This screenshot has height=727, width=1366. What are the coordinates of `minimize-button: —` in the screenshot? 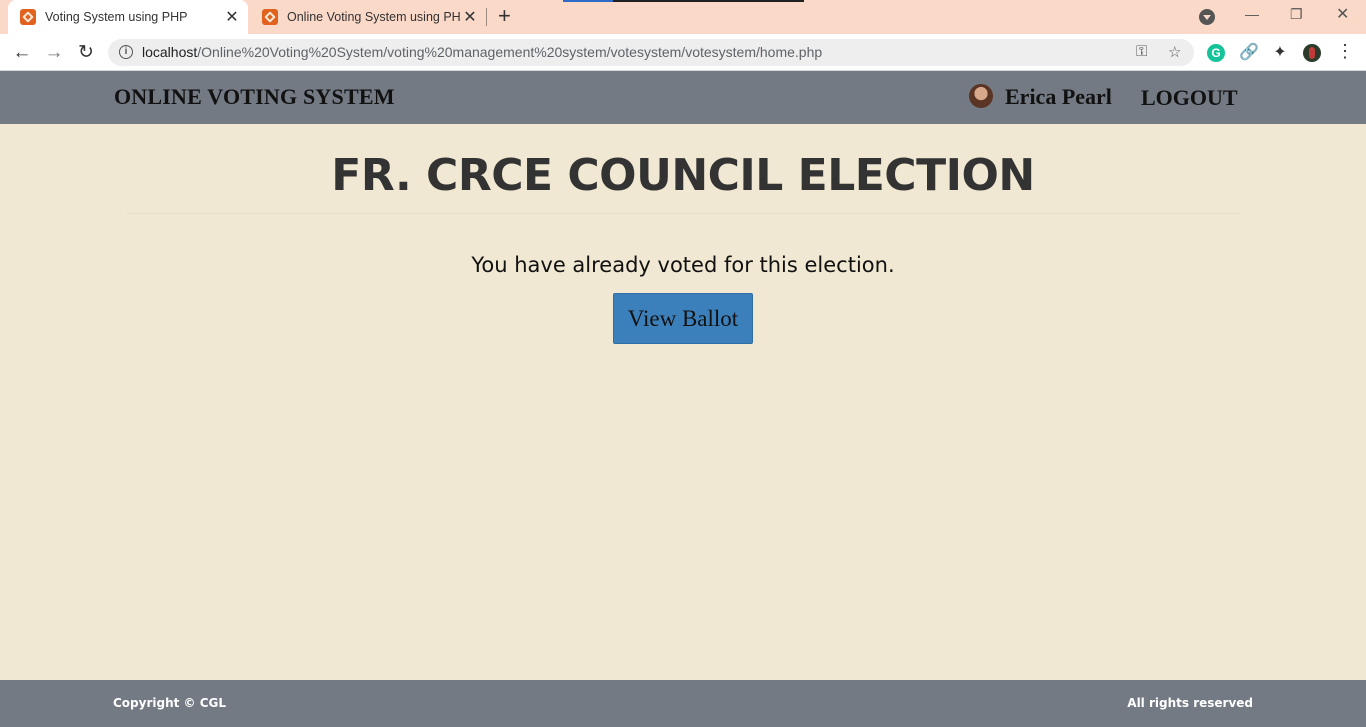 It's located at (1252, 14).